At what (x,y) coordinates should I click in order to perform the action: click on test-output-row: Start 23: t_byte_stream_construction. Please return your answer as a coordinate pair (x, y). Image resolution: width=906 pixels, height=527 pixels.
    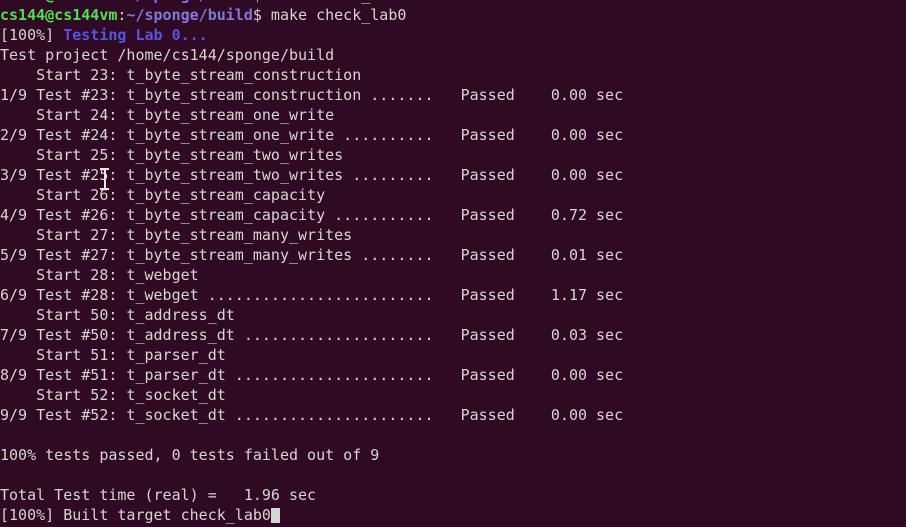
    Looking at the image, I should click on (181, 75).